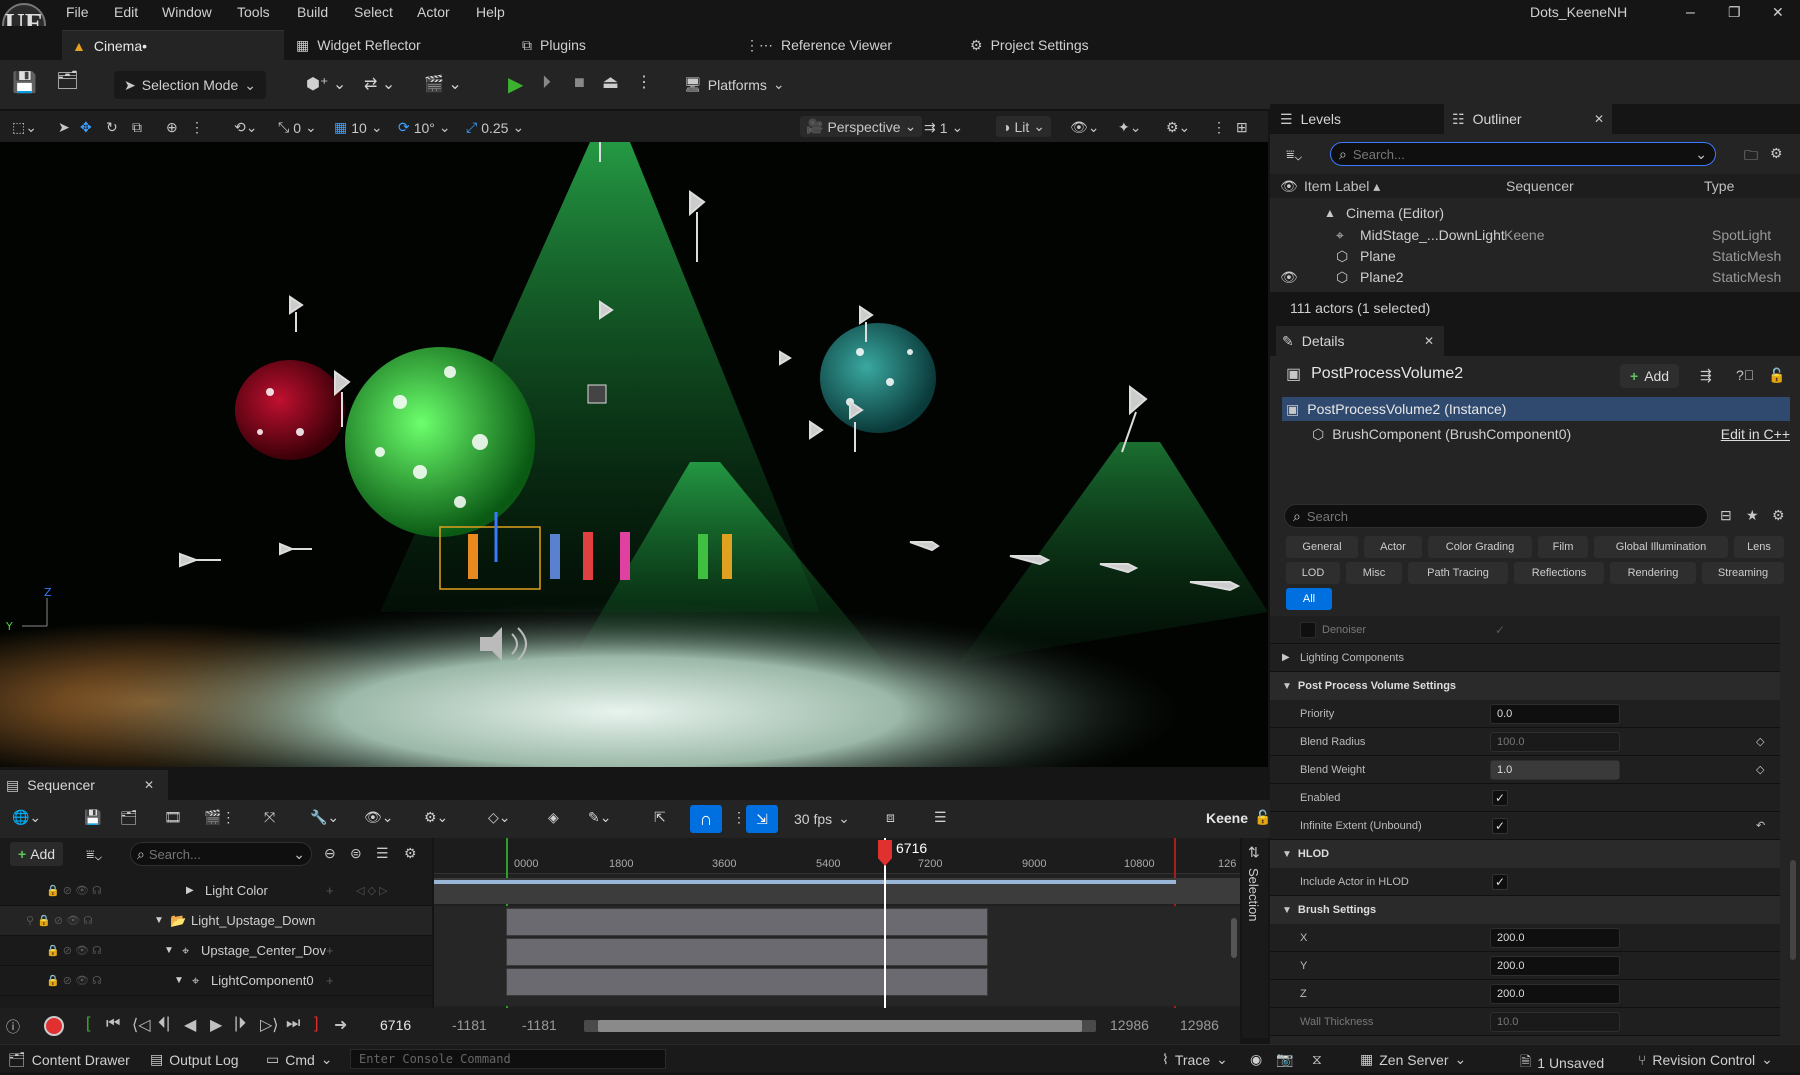 Image resolution: width=1800 pixels, height=1075 pixels. What do you see at coordinates (840, 1026) in the screenshot?
I see `range-scrollbar` at bounding box center [840, 1026].